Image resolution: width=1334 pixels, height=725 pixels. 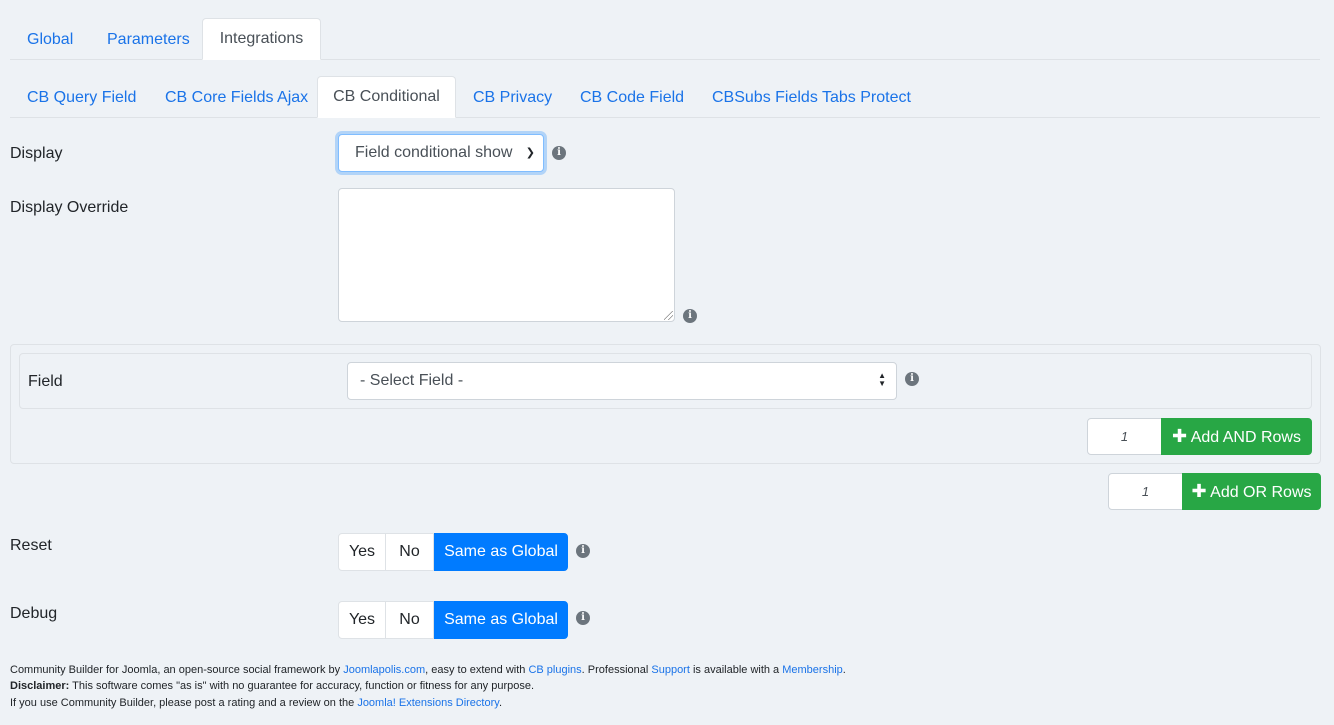 I want to click on chevron-down-icon: ❯, so click(x=530, y=153).